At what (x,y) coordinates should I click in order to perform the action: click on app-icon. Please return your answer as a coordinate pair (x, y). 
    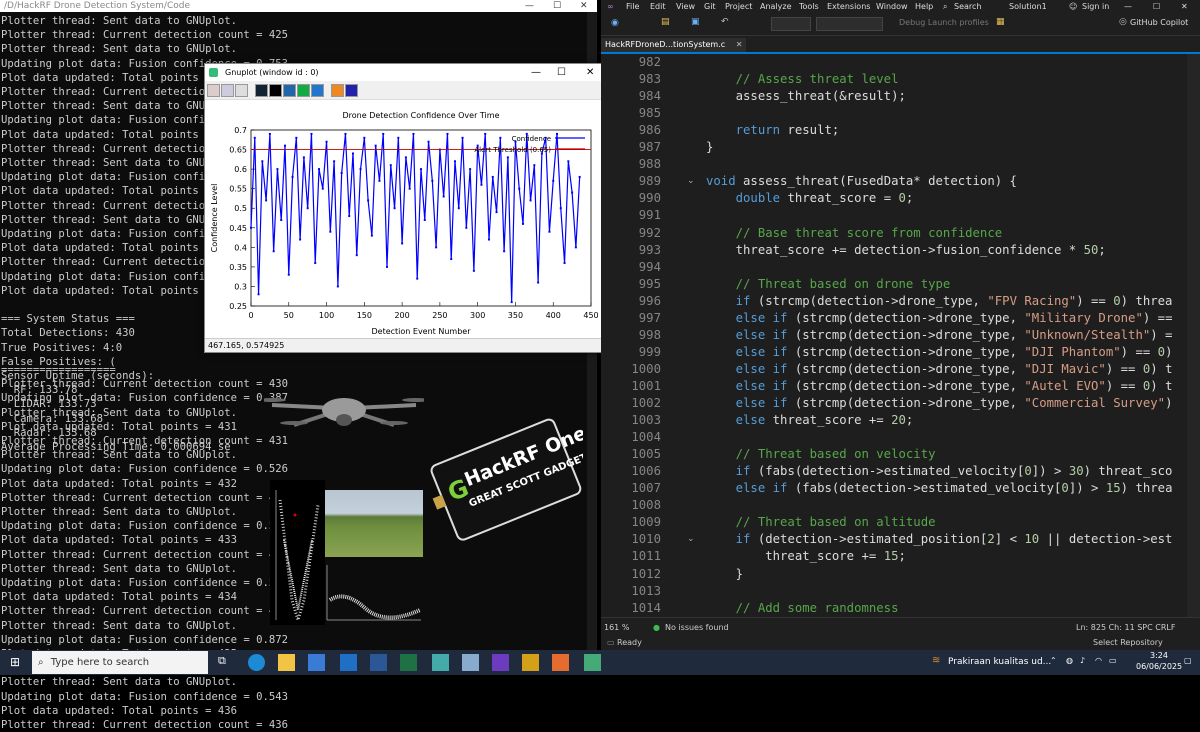
    Looking at the image, I should click on (470, 662).